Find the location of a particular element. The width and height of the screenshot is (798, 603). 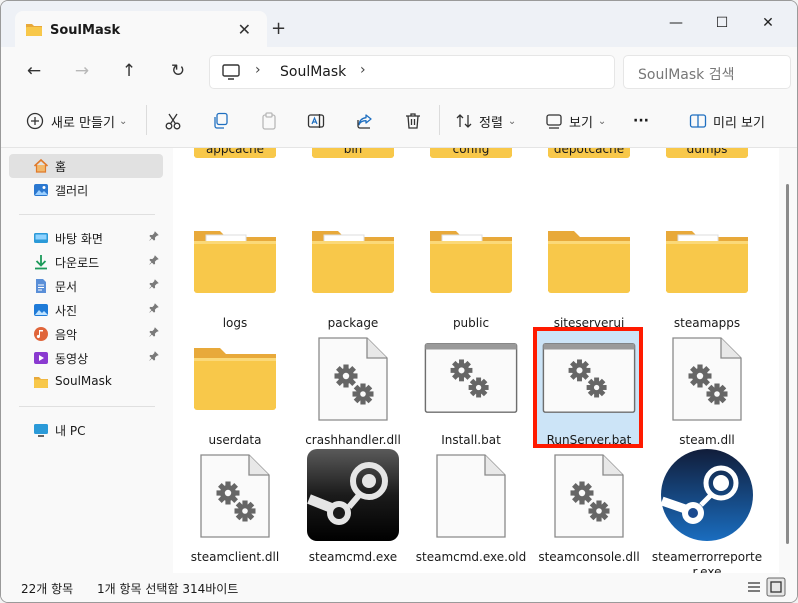

rename-button is located at coordinates (316, 121).